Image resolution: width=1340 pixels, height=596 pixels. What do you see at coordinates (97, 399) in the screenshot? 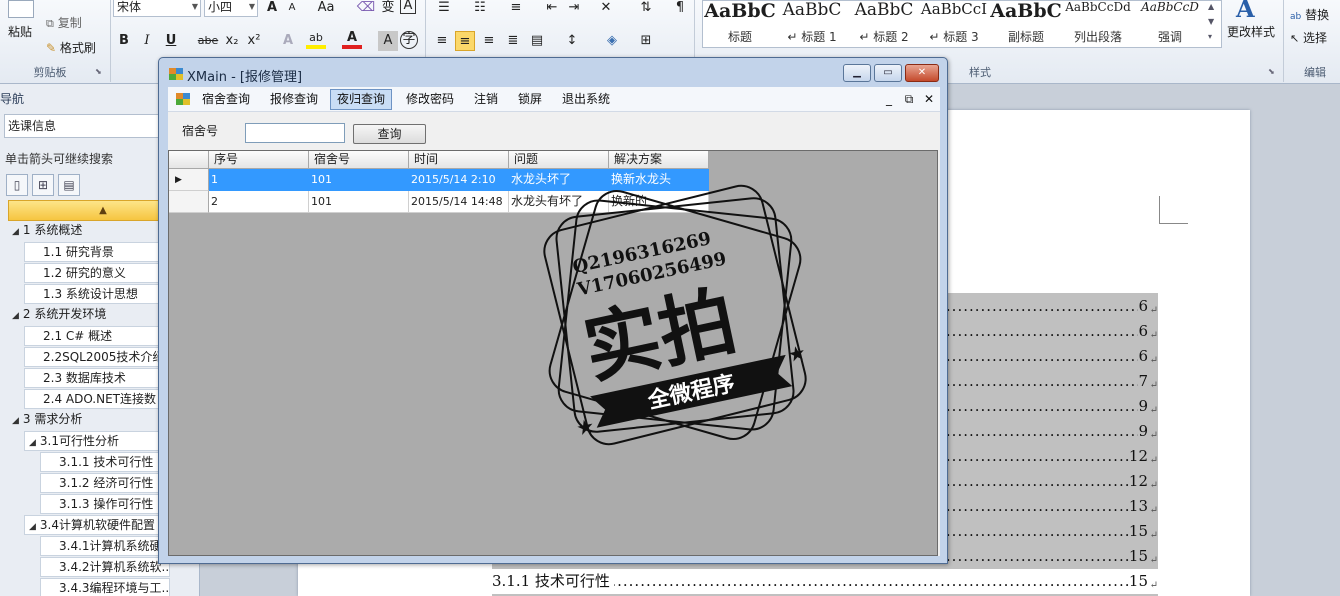
I see `nav-tree-item: 2.4 ADO.NET连接数` at bounding box center [97, 399].